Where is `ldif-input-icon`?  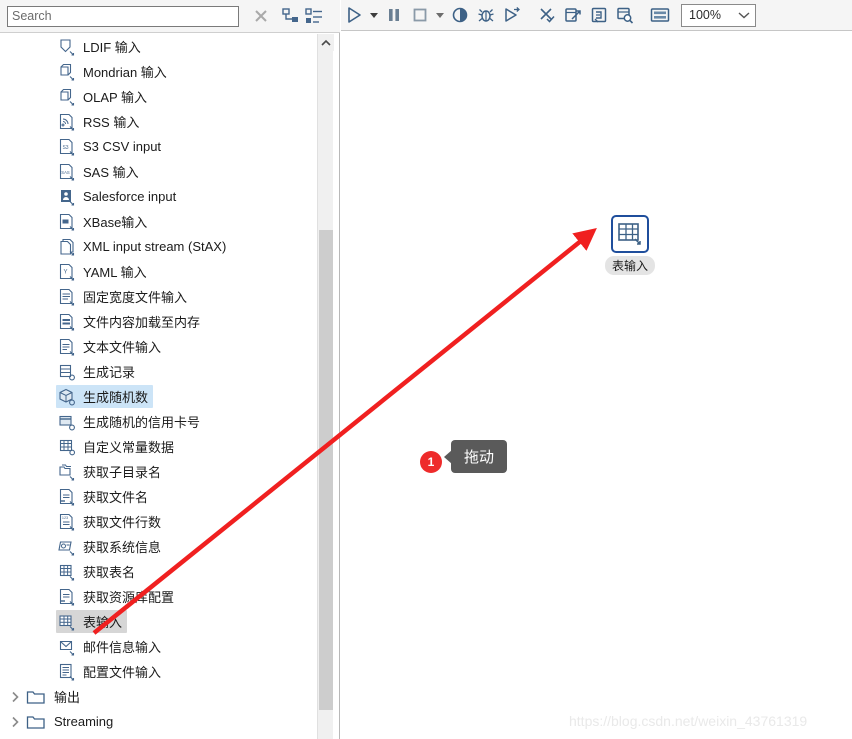 ldif-input-icon is located at coordinates (67, 47).